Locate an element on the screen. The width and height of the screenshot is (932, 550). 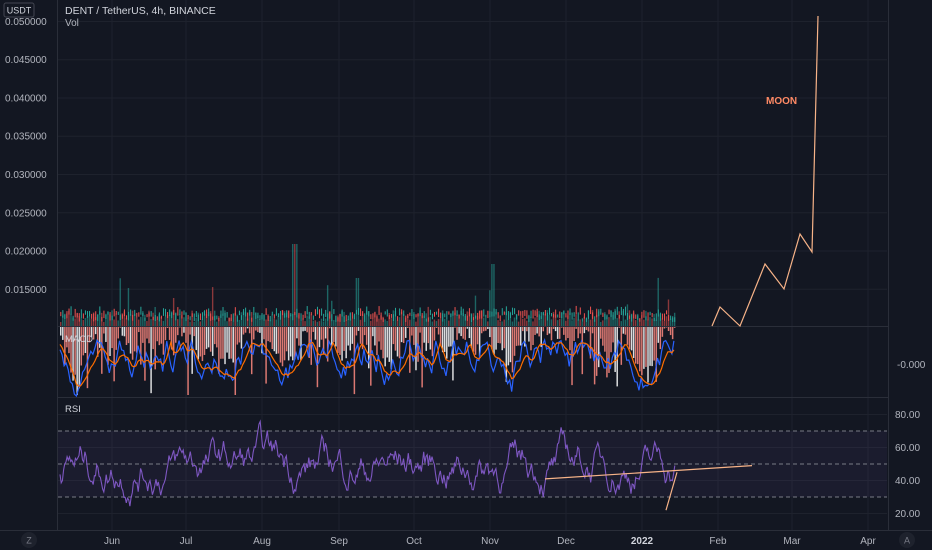
volume-legend: Vol is located at coordinates (72, 23).